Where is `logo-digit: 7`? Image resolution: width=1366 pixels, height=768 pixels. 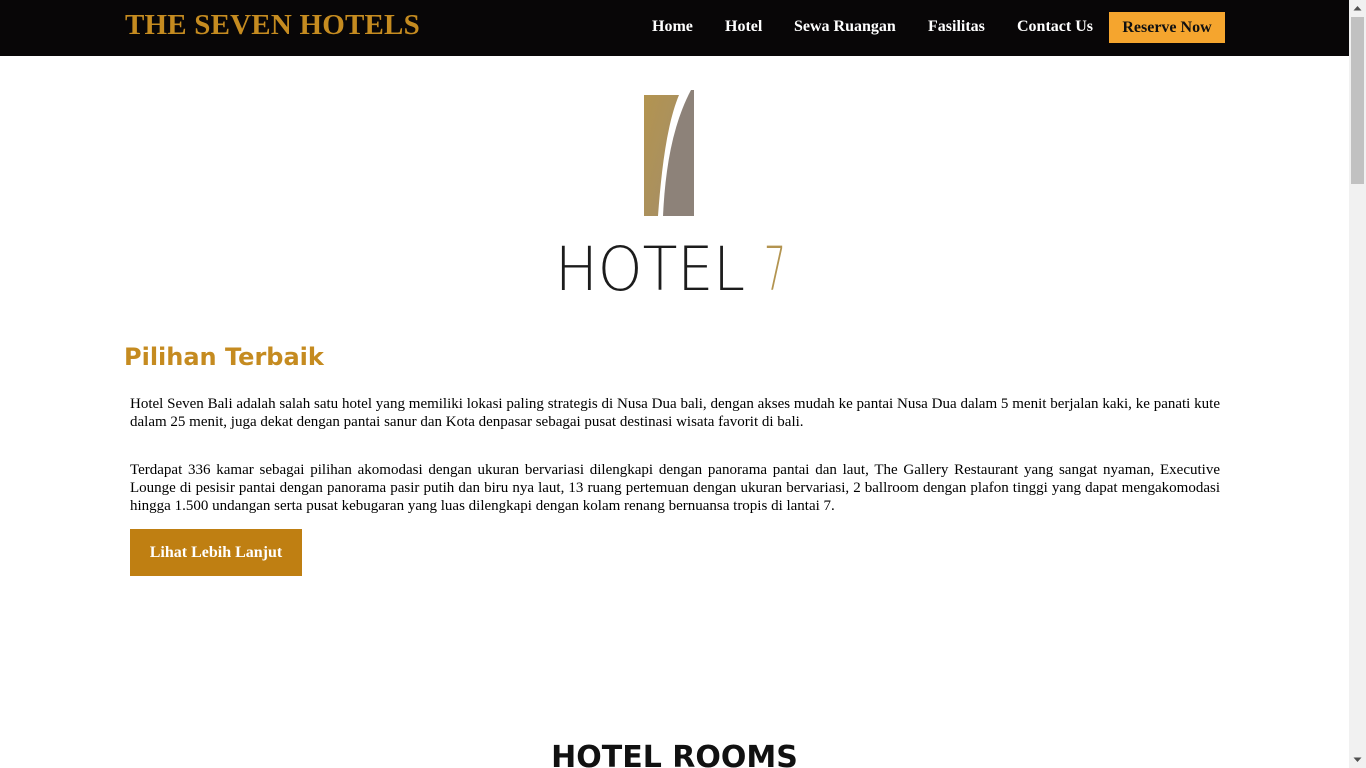
logo-digit: 7 is located at coordinates (775, 266).